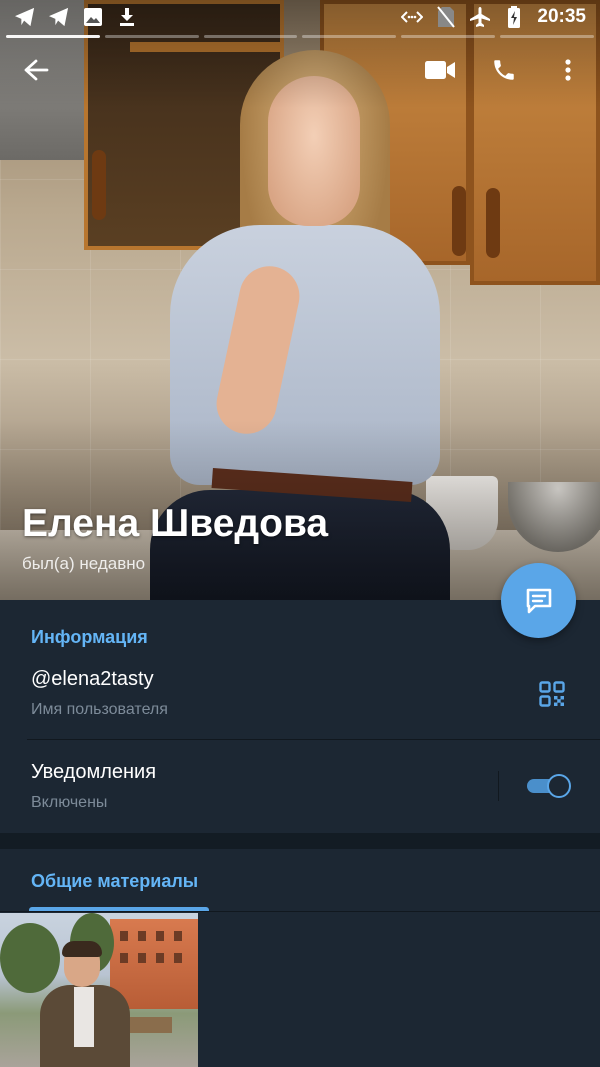 Image resolution: width=600 pixels, height=1067 pixels. I want to click on back-button, so click(36, 70).